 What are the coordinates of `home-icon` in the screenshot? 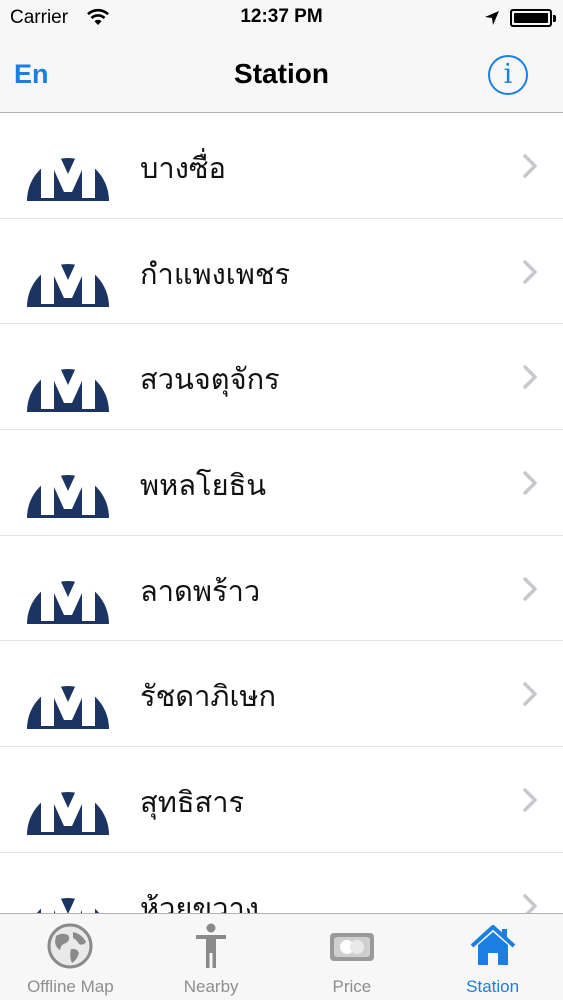 It's located at (492, 945).